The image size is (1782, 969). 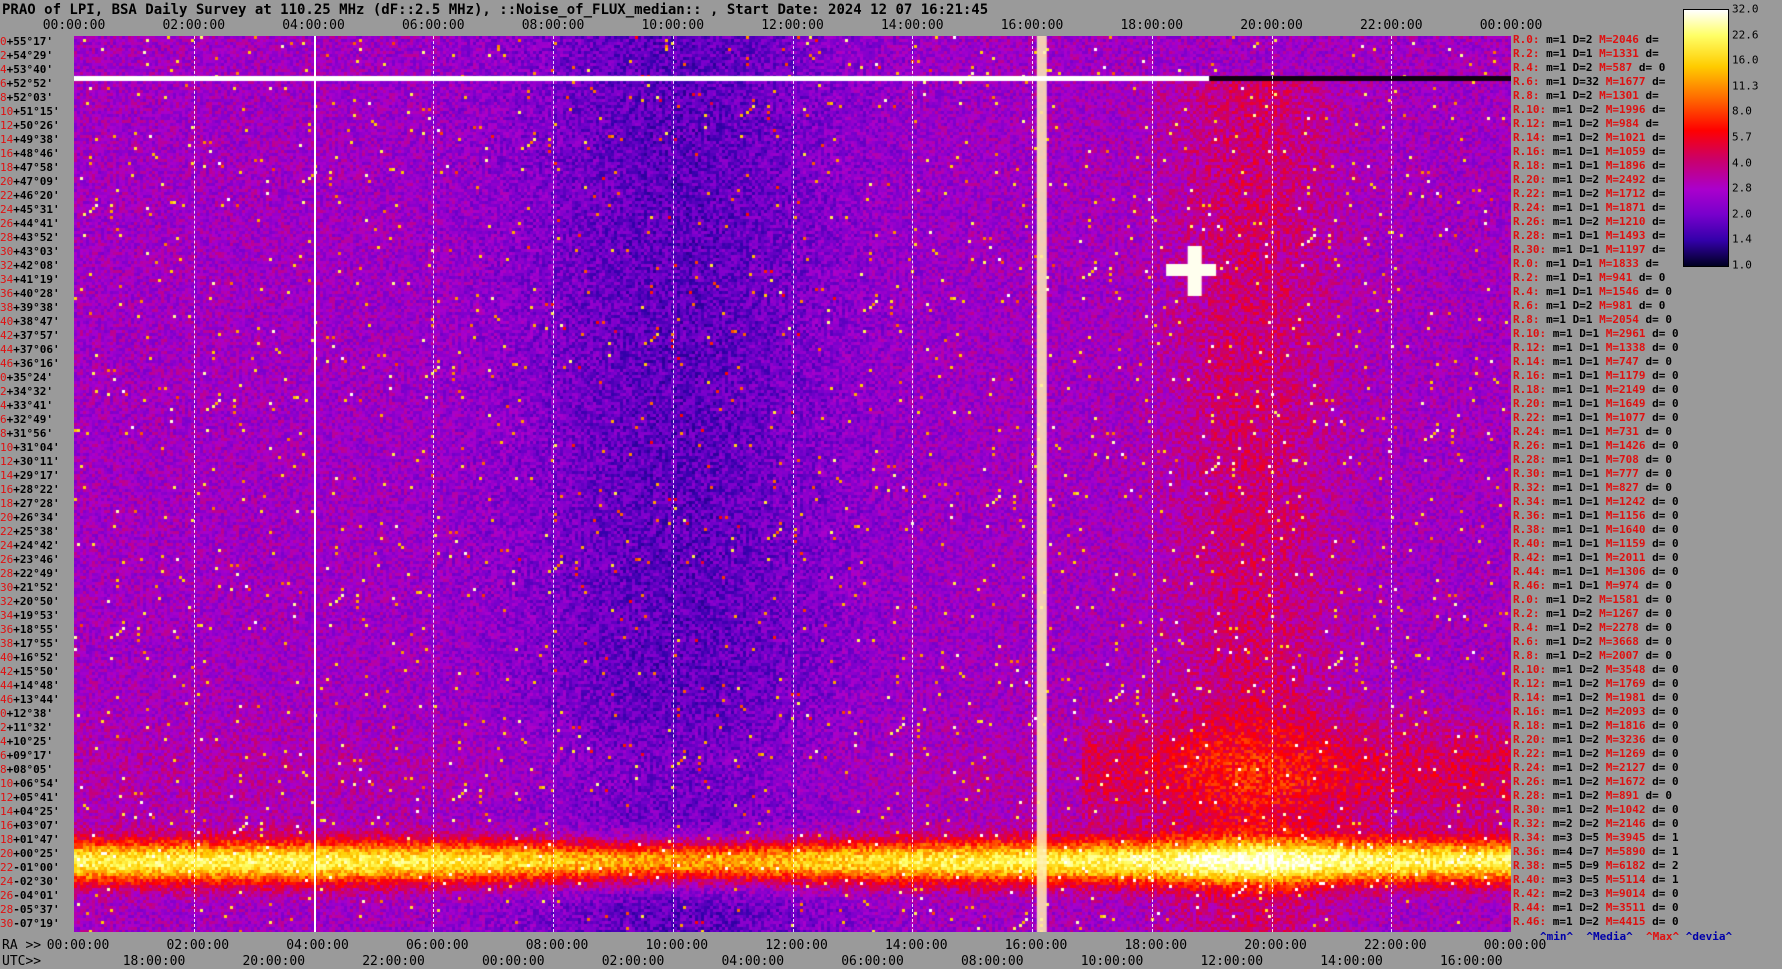 I want to click on stat-row: R.40: m=3 D=5 M=5114 d= 1, so click(x=1596, y=879).